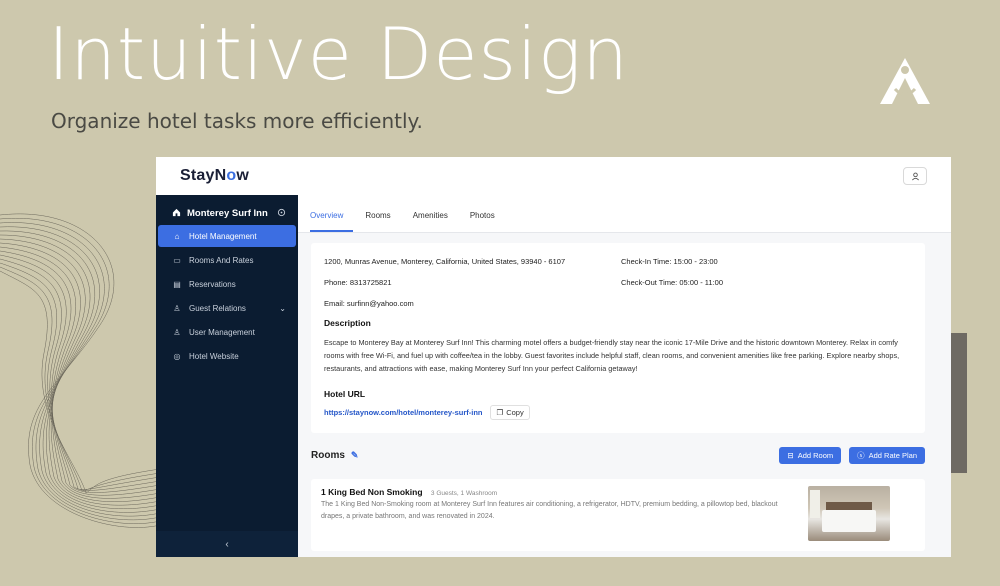 This screenshot has height=586, width=1000. What do you see at coordinates (553, 176) in the screenshot?
I see `top-bar: StayNow` at bounding box center [553, 176].